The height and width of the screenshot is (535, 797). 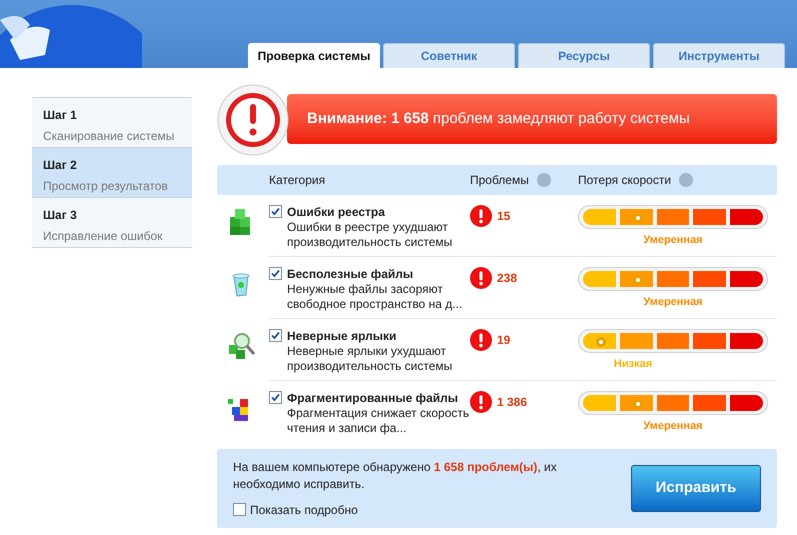 What do you see at coordinates (109, 136) in the screenshot?
I see `step-subtitle: Сканирование системы` at bounding box center [109, 136].